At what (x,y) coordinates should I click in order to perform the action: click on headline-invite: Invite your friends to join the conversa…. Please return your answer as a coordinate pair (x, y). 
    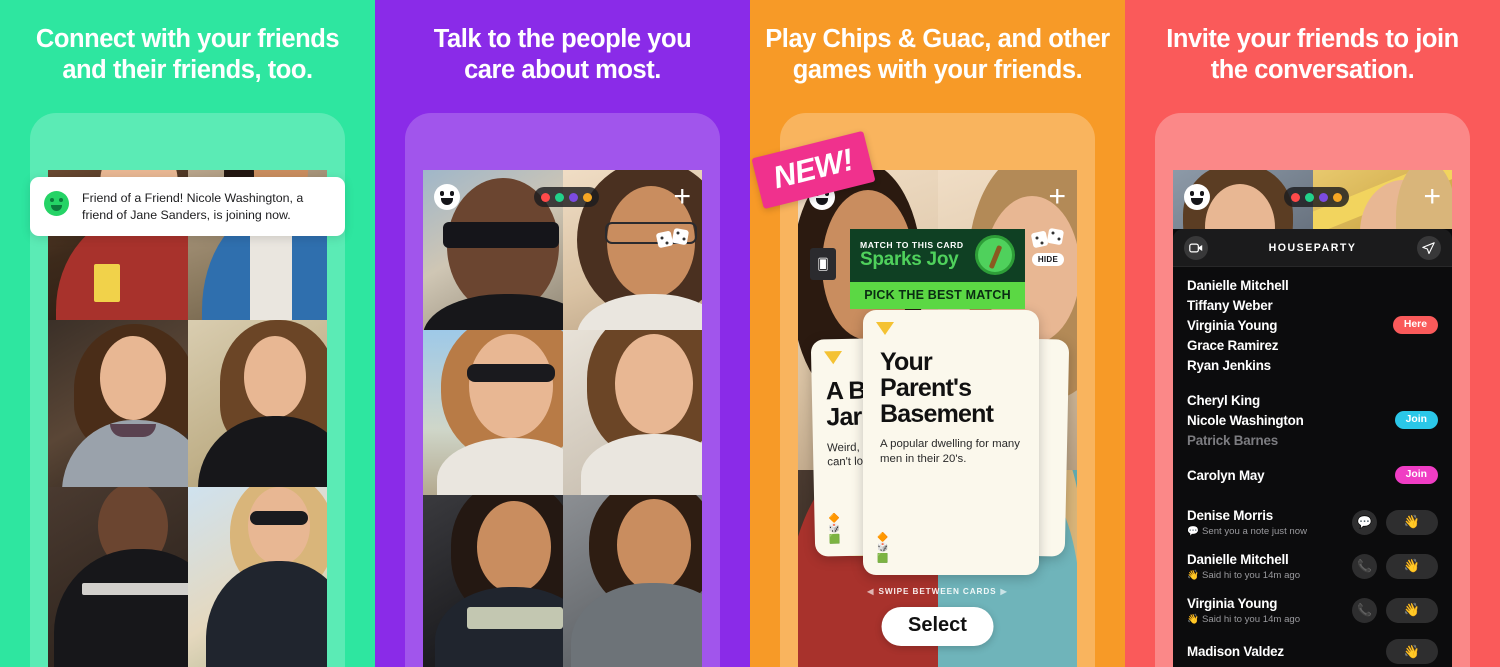
    Looking at the image, I should click on (1312, 54).